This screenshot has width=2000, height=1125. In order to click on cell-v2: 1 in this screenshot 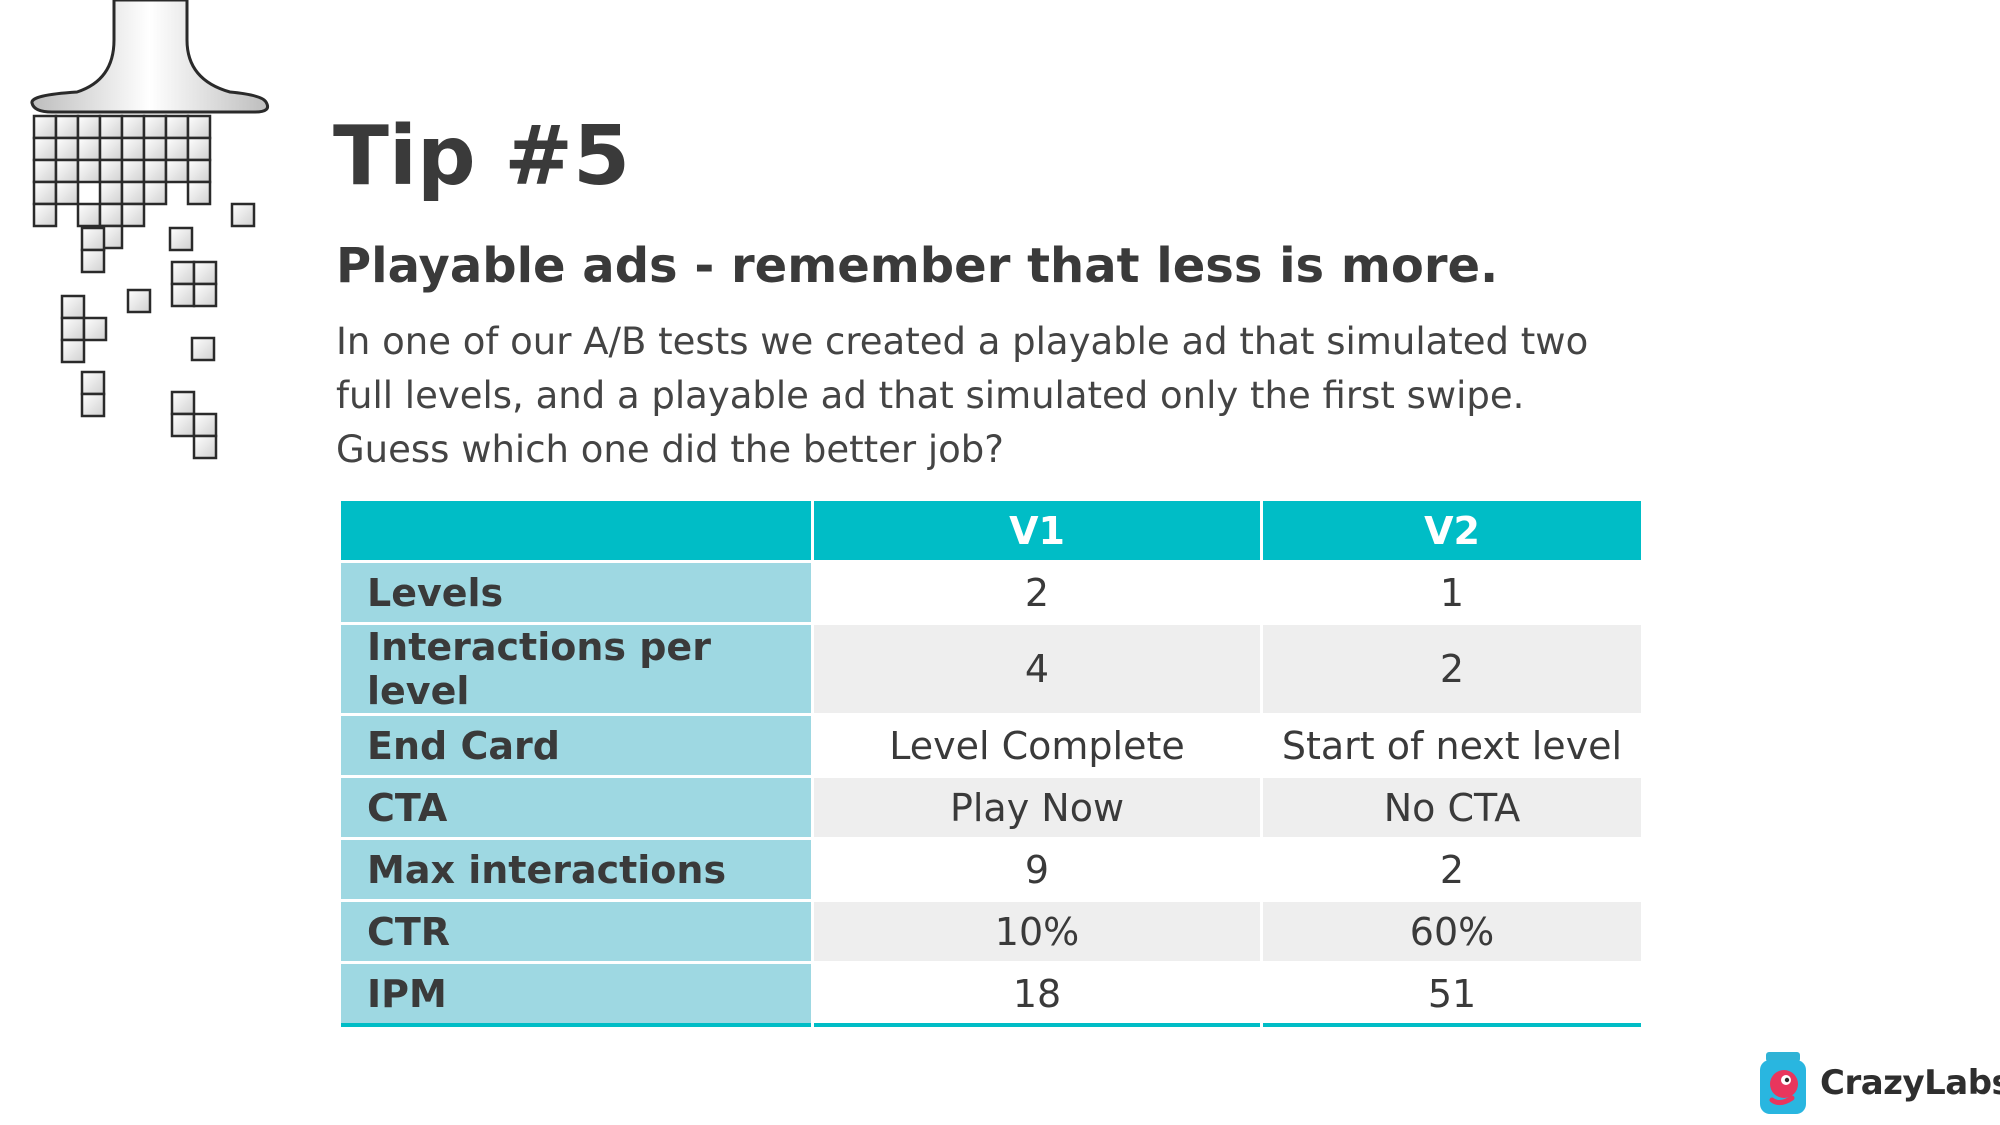, I will do `click(1452, 592)`.